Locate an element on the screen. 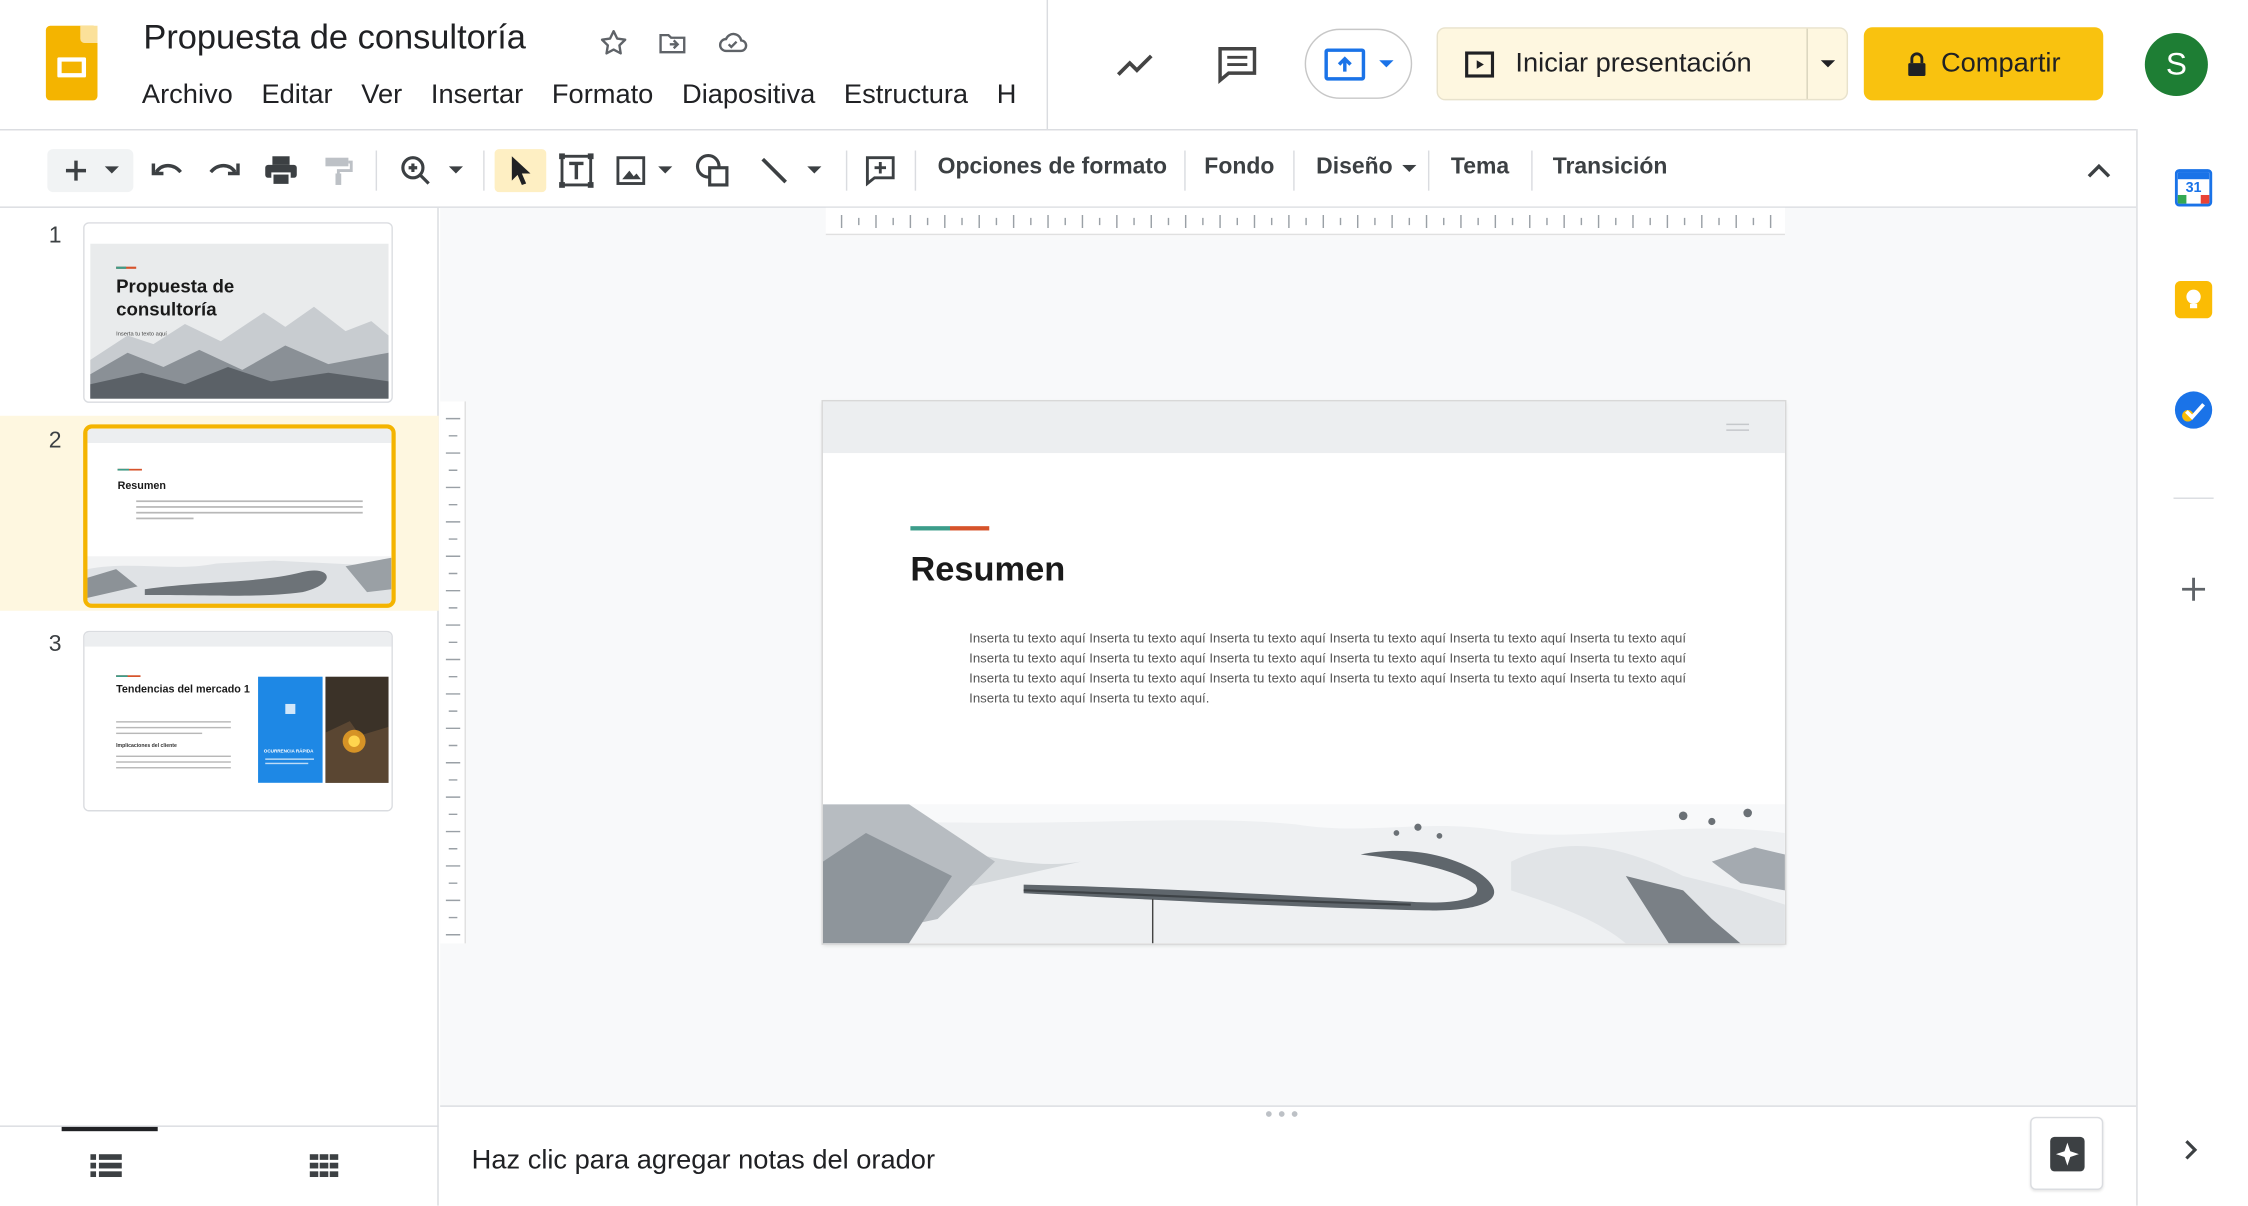 The height and width of the screenshot is (1206, 2248). thumbnail-subtitle: Inserta tu texto aquí is located at coordinates (141, 333).